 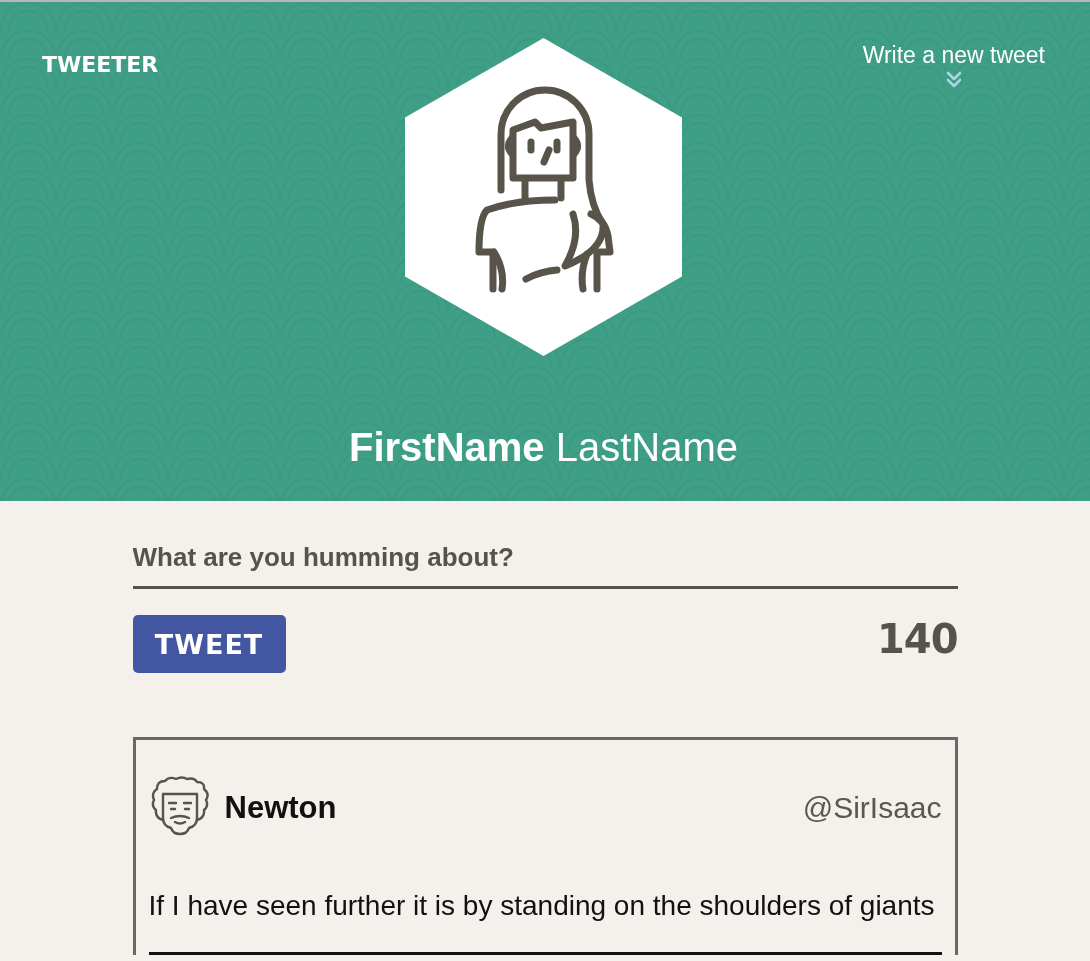 I want to click on author-handle: @SirIsaac, so click(x=872, y=807).